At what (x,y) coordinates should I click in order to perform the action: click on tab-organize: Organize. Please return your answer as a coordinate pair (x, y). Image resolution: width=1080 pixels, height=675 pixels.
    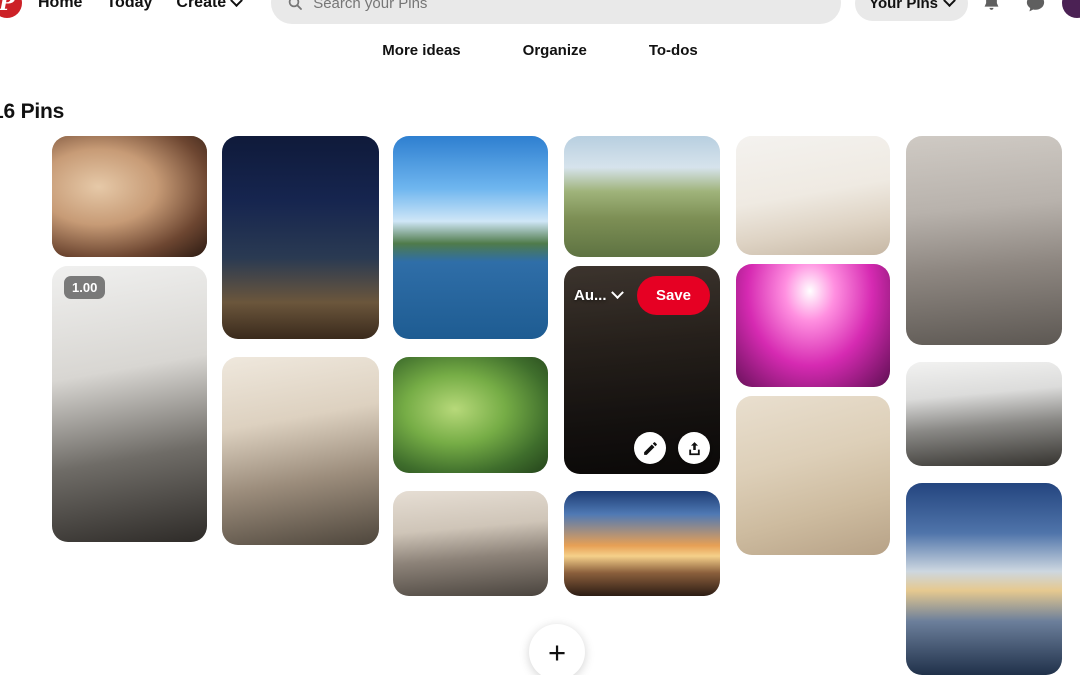
    Looking at the image, I should click on (555, 50).